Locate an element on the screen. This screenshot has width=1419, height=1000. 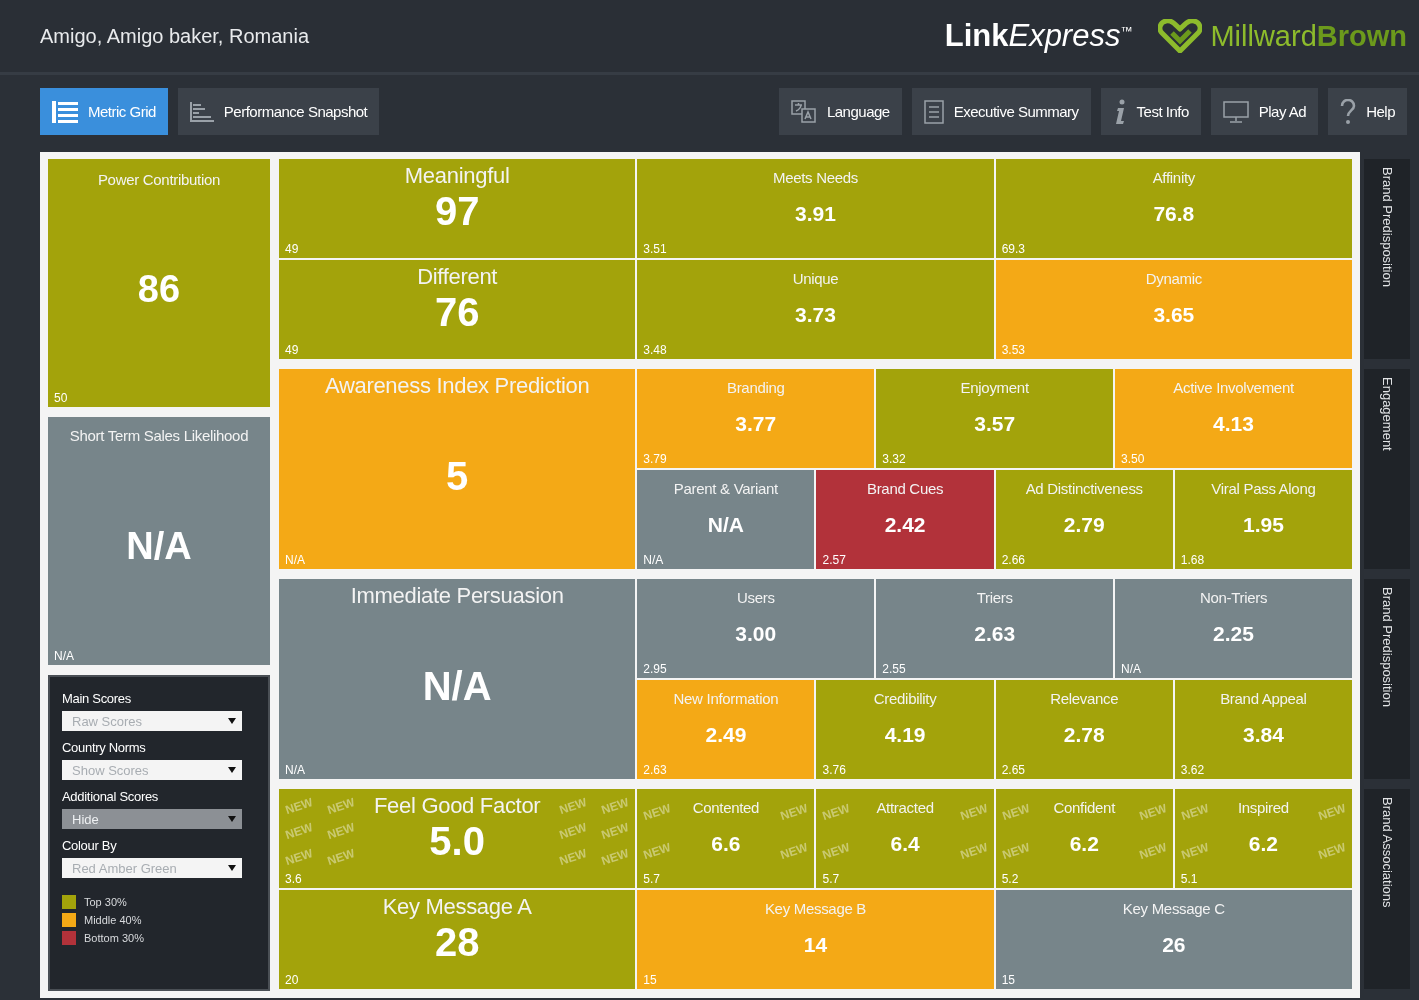
metric-tile: Credibility 4.19 3.76 is located at coordinates (905, 729).